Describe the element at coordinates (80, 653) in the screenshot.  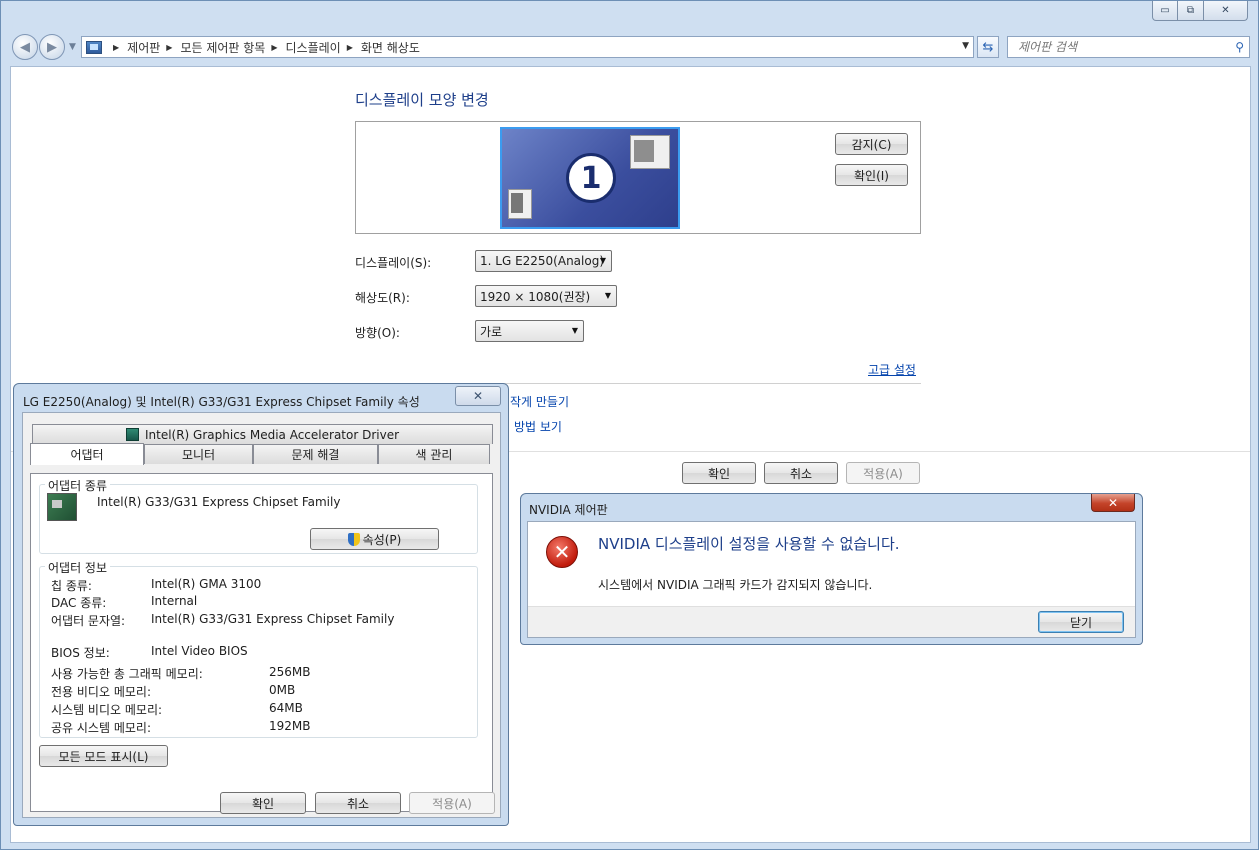
I see `bios-info-label: BIOS 정보:` at that location.